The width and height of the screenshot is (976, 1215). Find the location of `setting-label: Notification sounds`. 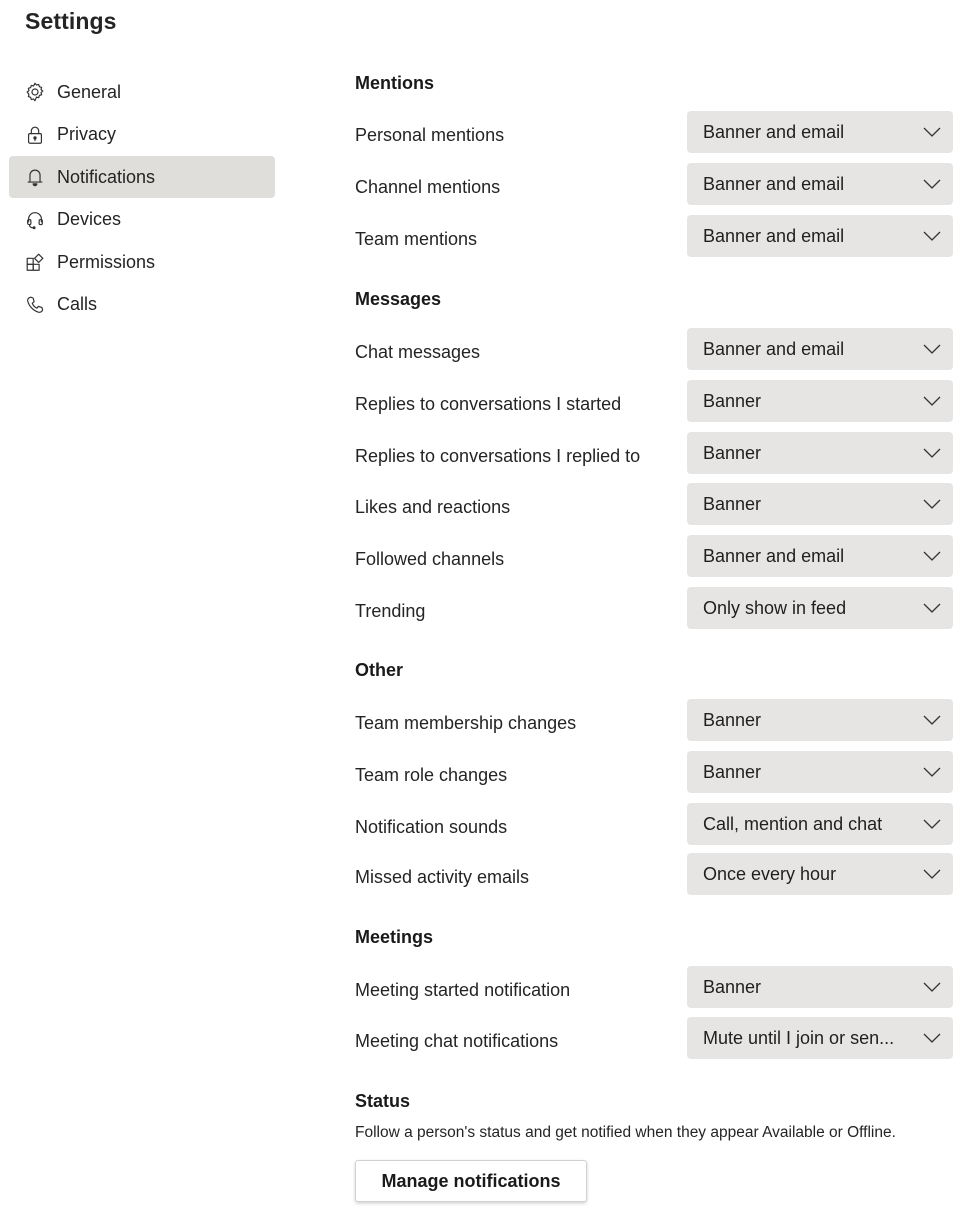

setting-label: Notification sounds is located at coordinates (431, 827).